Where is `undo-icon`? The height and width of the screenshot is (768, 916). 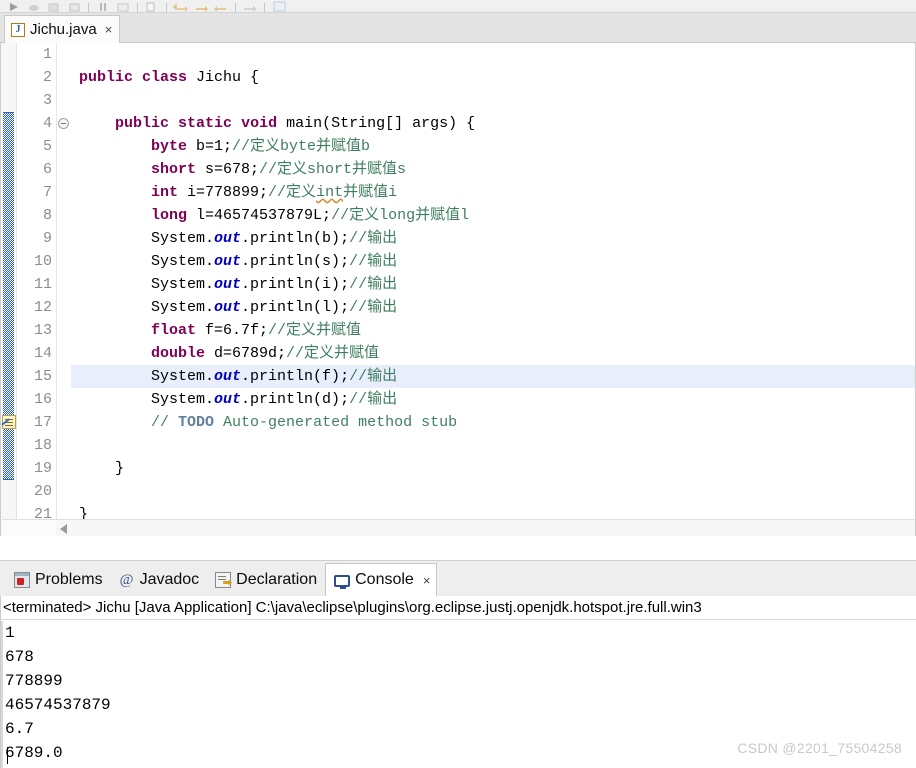 undo-icon is located at coordinates (181, 6).